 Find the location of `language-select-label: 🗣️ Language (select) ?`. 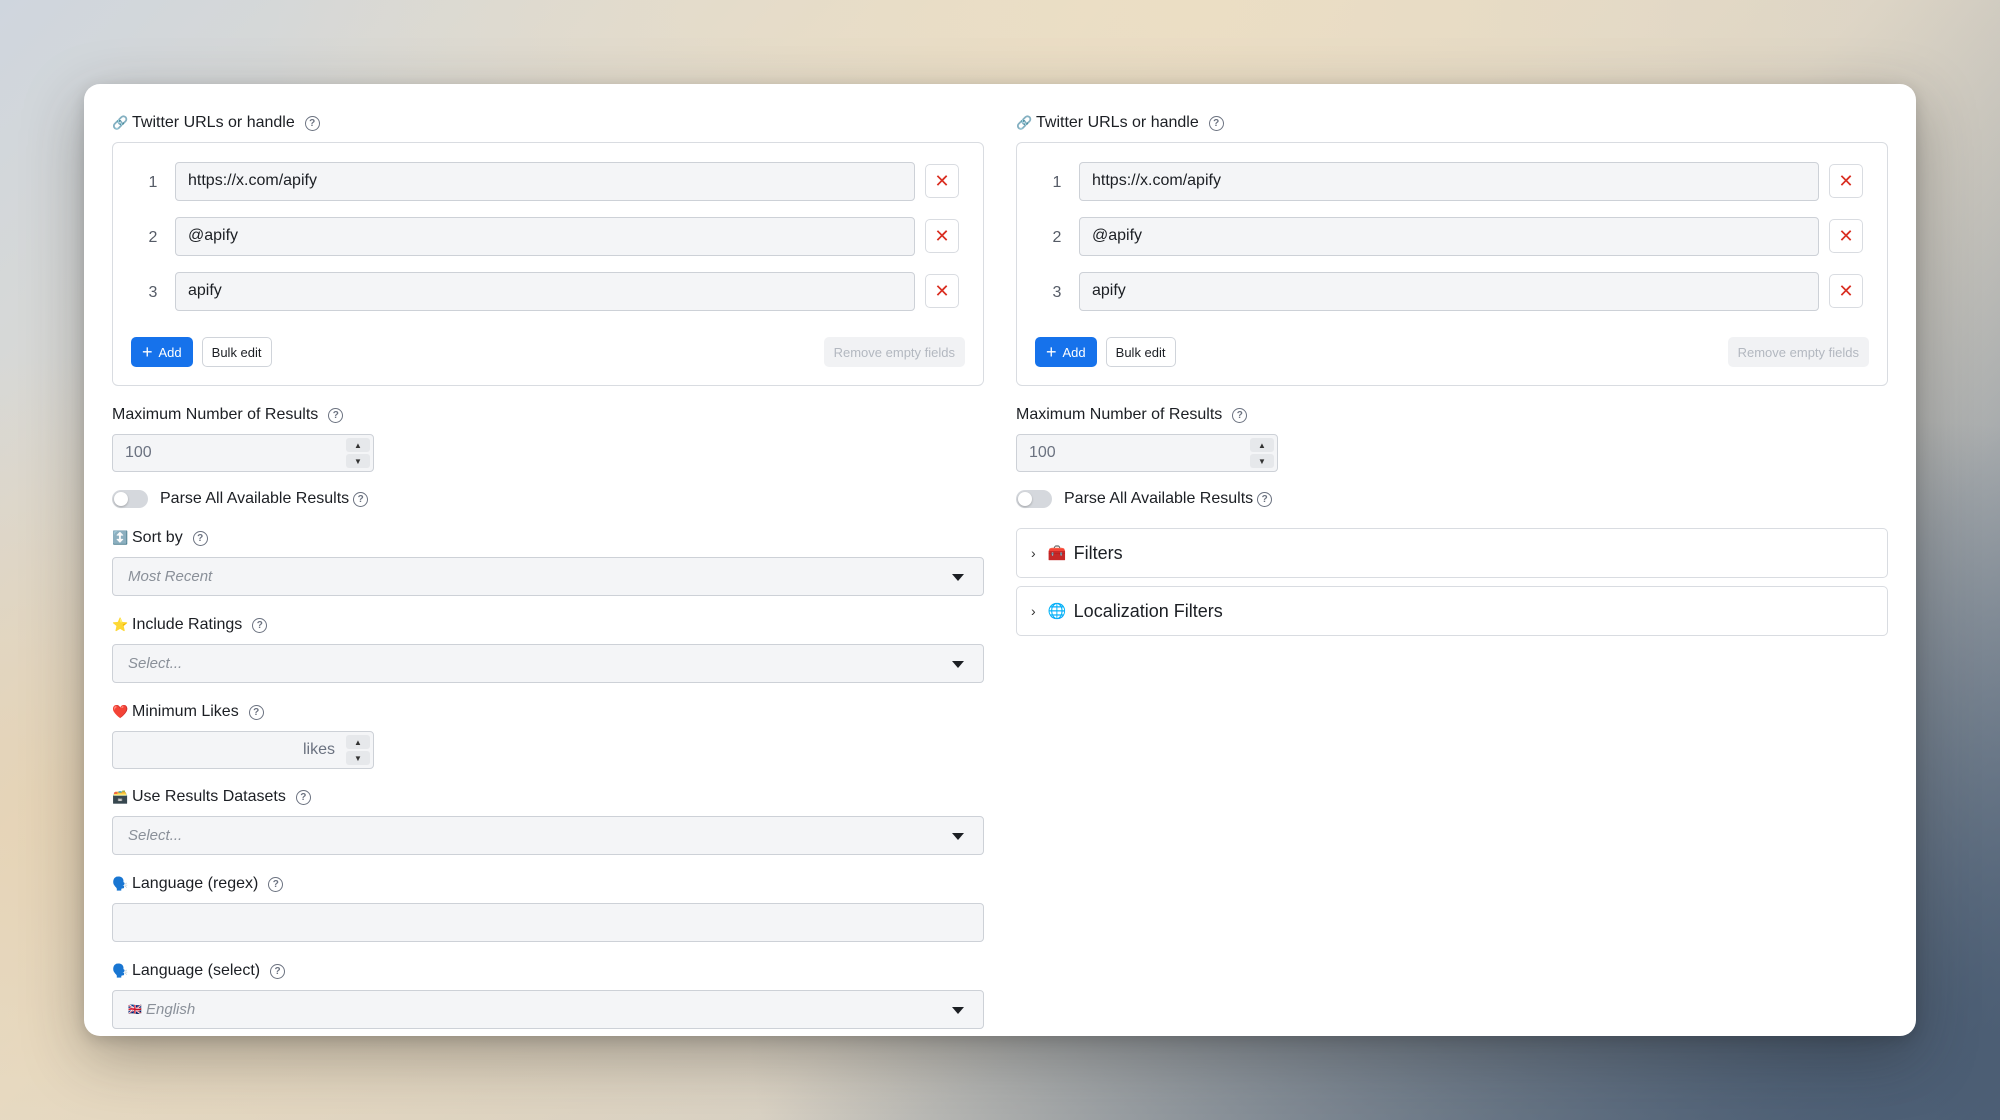

language-select-label: 🗣️ Language (select) ? is located at coordinates (548, 971).